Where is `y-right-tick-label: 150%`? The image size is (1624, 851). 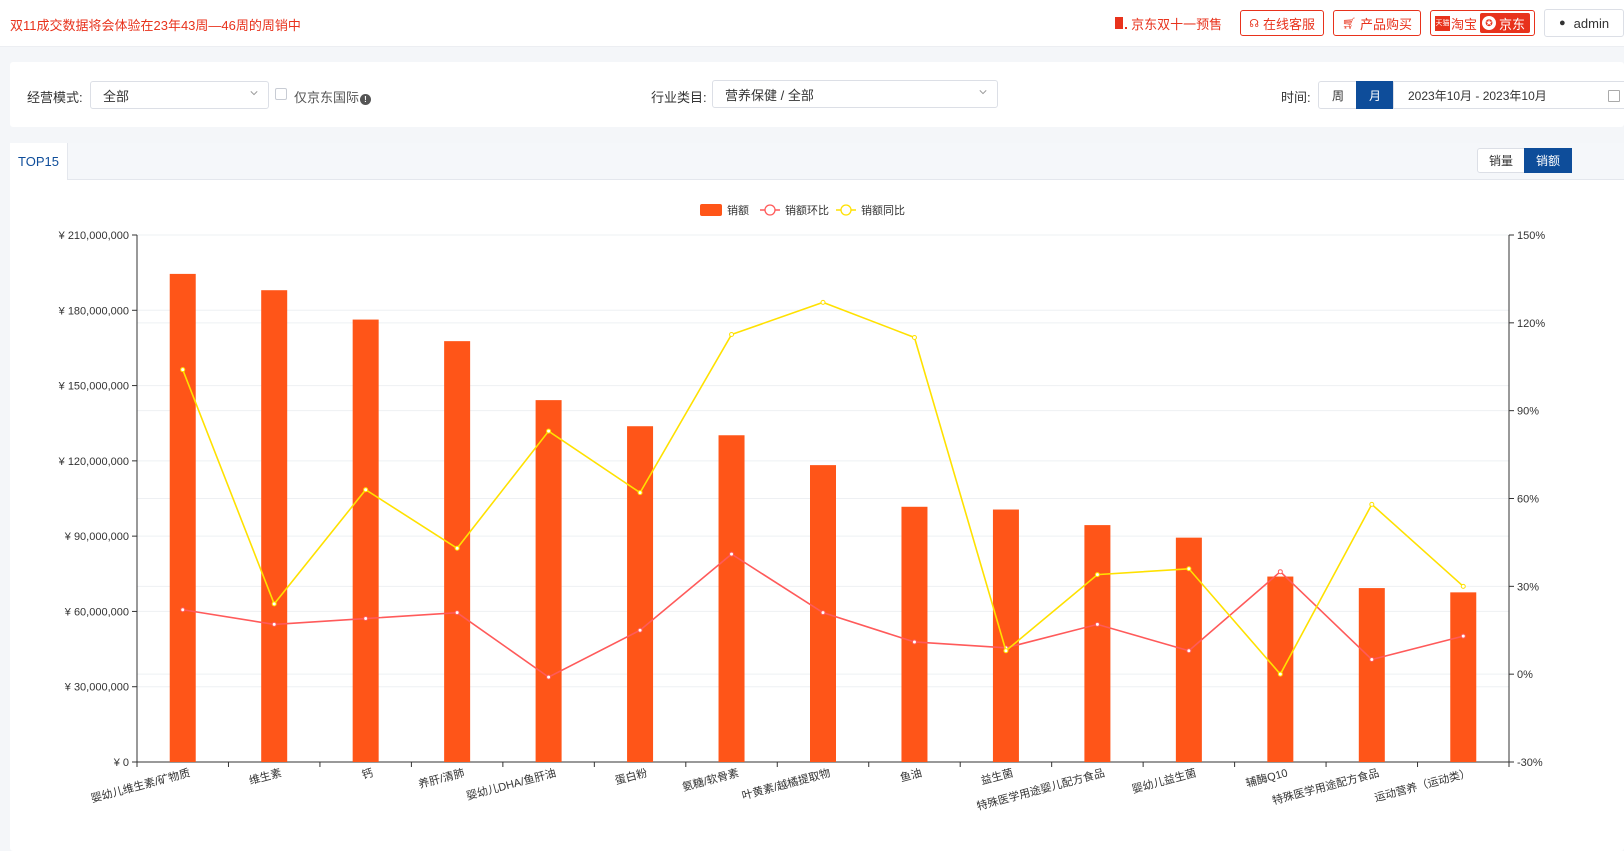 y-right-tick-label: 150% is located at coordinates (1531, 236).